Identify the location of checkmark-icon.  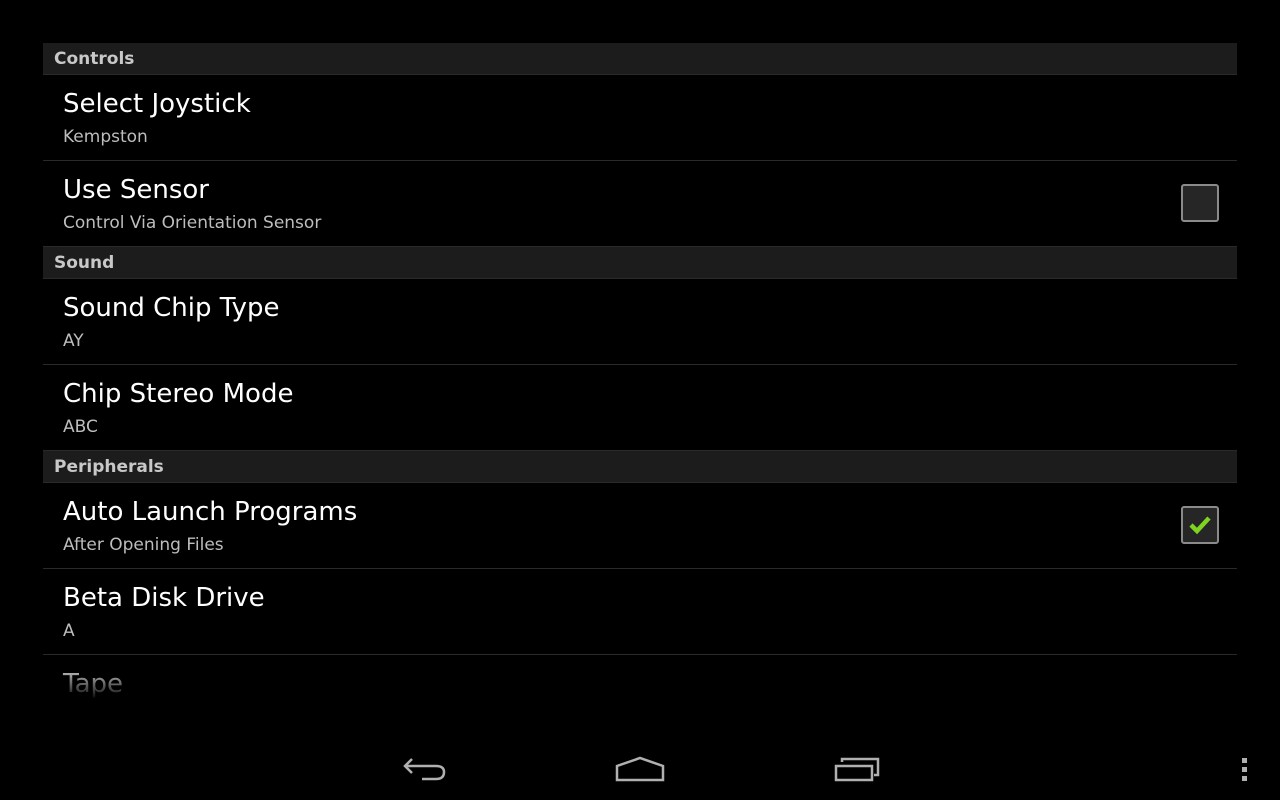
(1200, 525).